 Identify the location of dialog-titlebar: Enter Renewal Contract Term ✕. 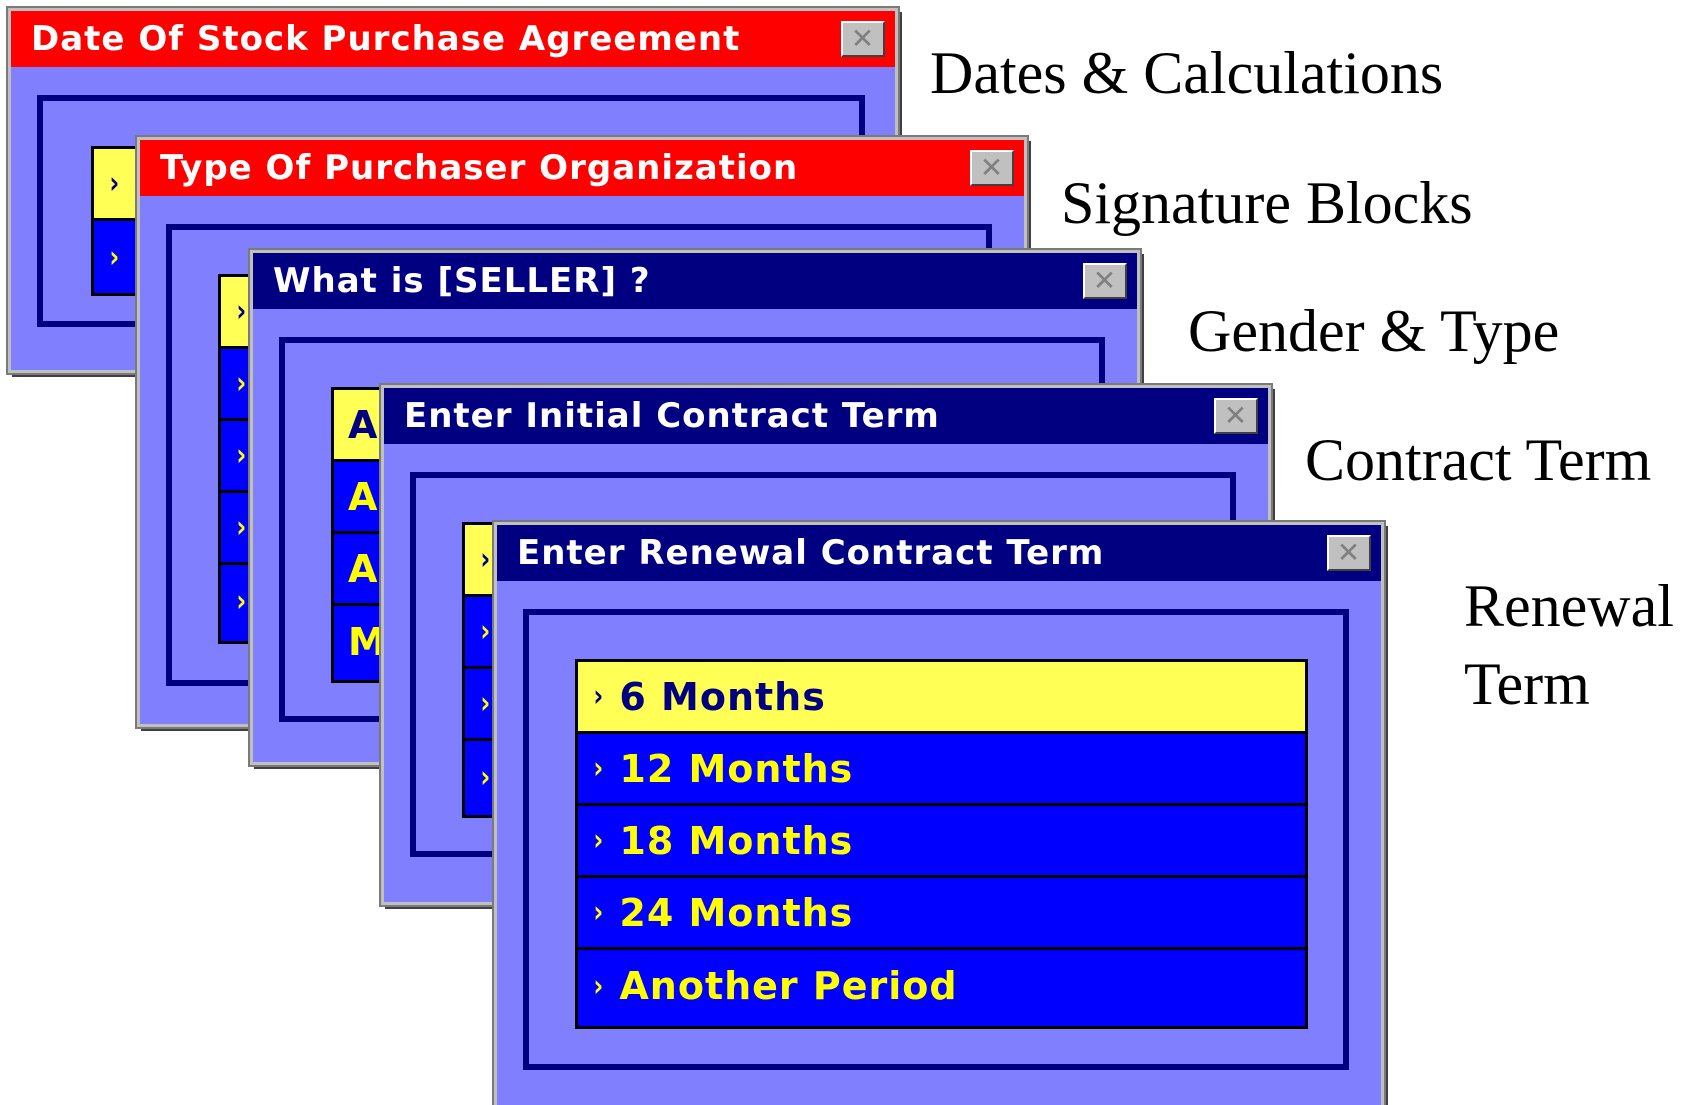
(939, 553).